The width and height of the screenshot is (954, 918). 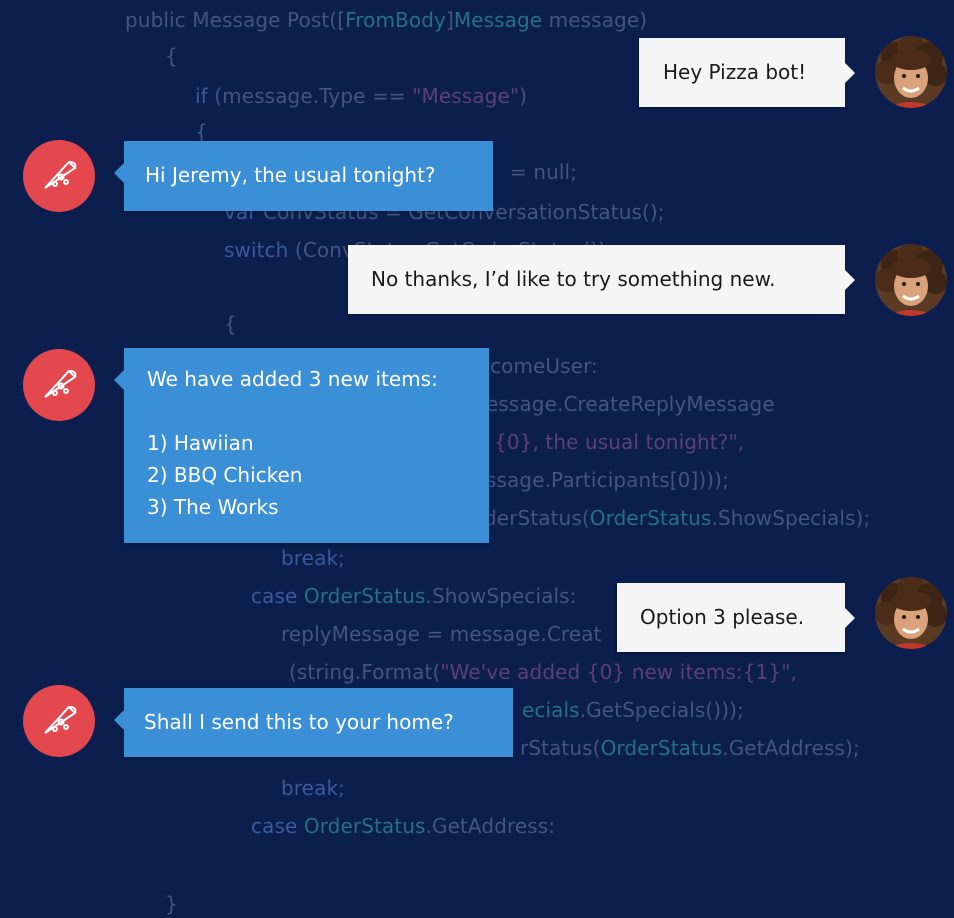 I want to click on code-line: essage.CreateReplyMessage, so click(x=630, y=404).